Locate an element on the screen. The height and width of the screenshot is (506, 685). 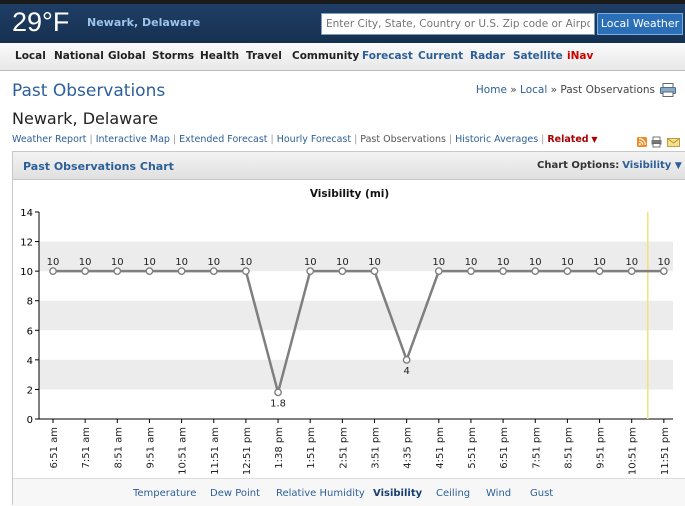
x-tick-label: 7:51 pm is located at coordinates (536, 448).